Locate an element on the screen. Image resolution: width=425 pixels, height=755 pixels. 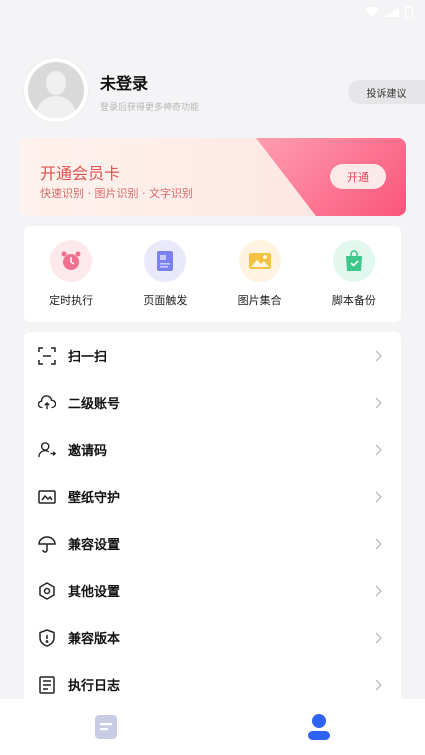
quick-actions: 定时执行 页面触发 图片集合 脚本备份 is located at coordinates (212, 274).